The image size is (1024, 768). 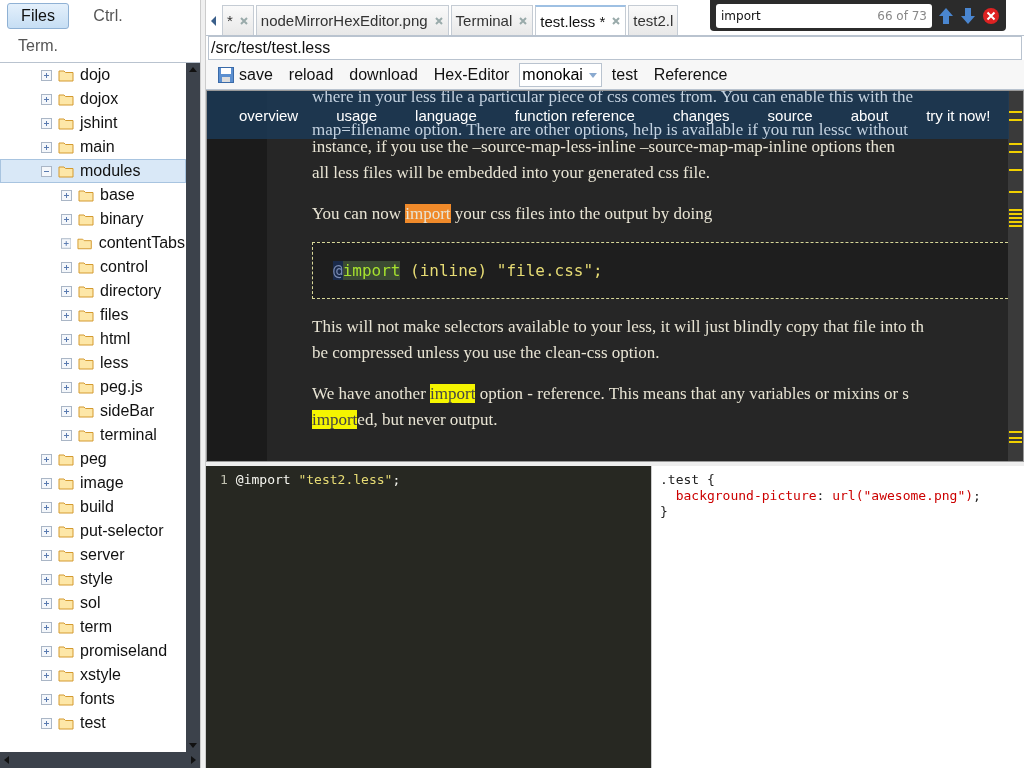 What do you see at coordinates (93, 507) in the screenshot?
I see `tree-item: build` at bounding box center [93, 507].